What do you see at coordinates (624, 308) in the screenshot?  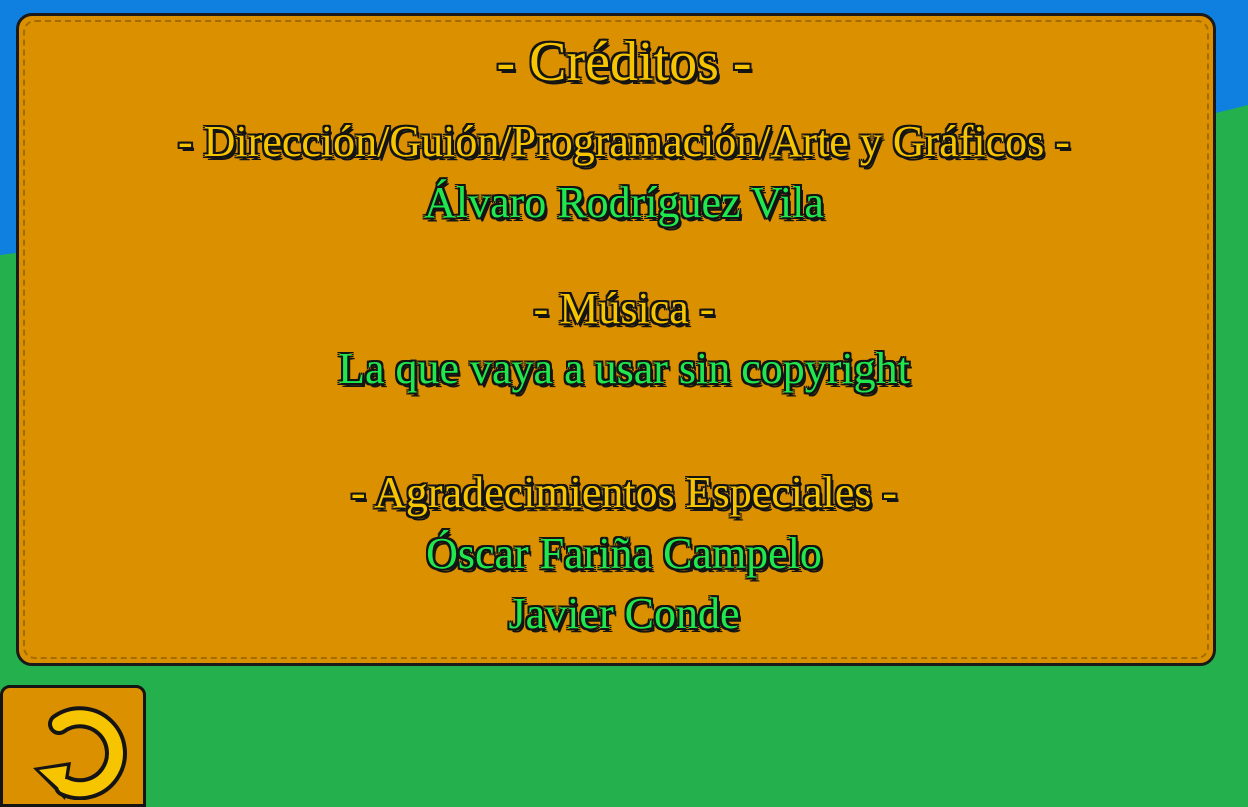 I see `music-heading: - Música -` at bounding box center [624, 308].